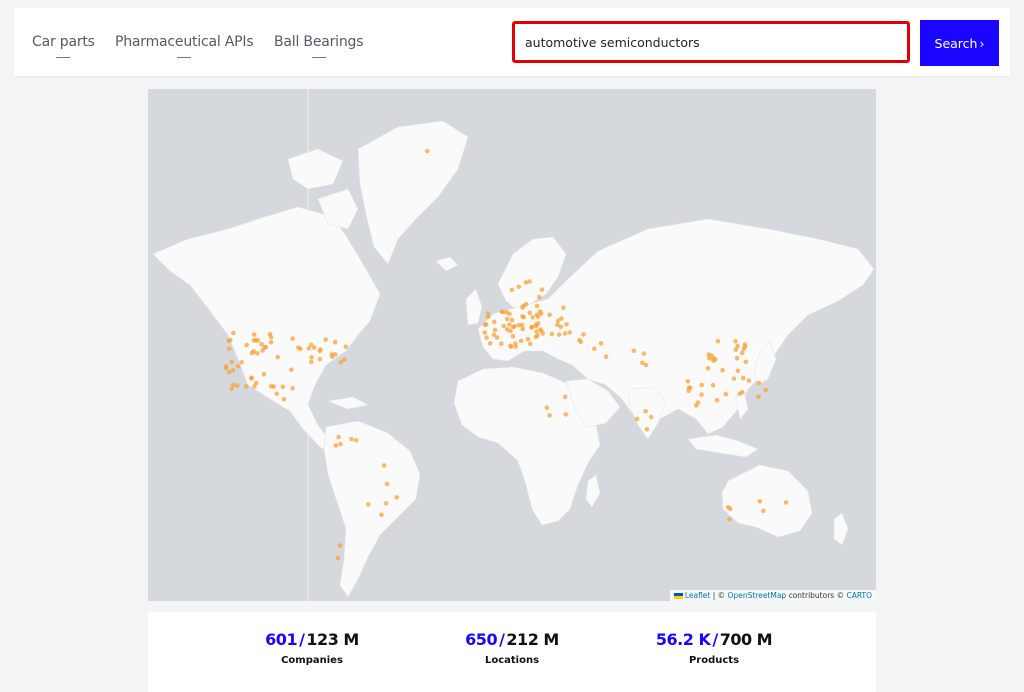  I want to click on tab-ball-bearings: Ball Bearings, so click(319, 46).